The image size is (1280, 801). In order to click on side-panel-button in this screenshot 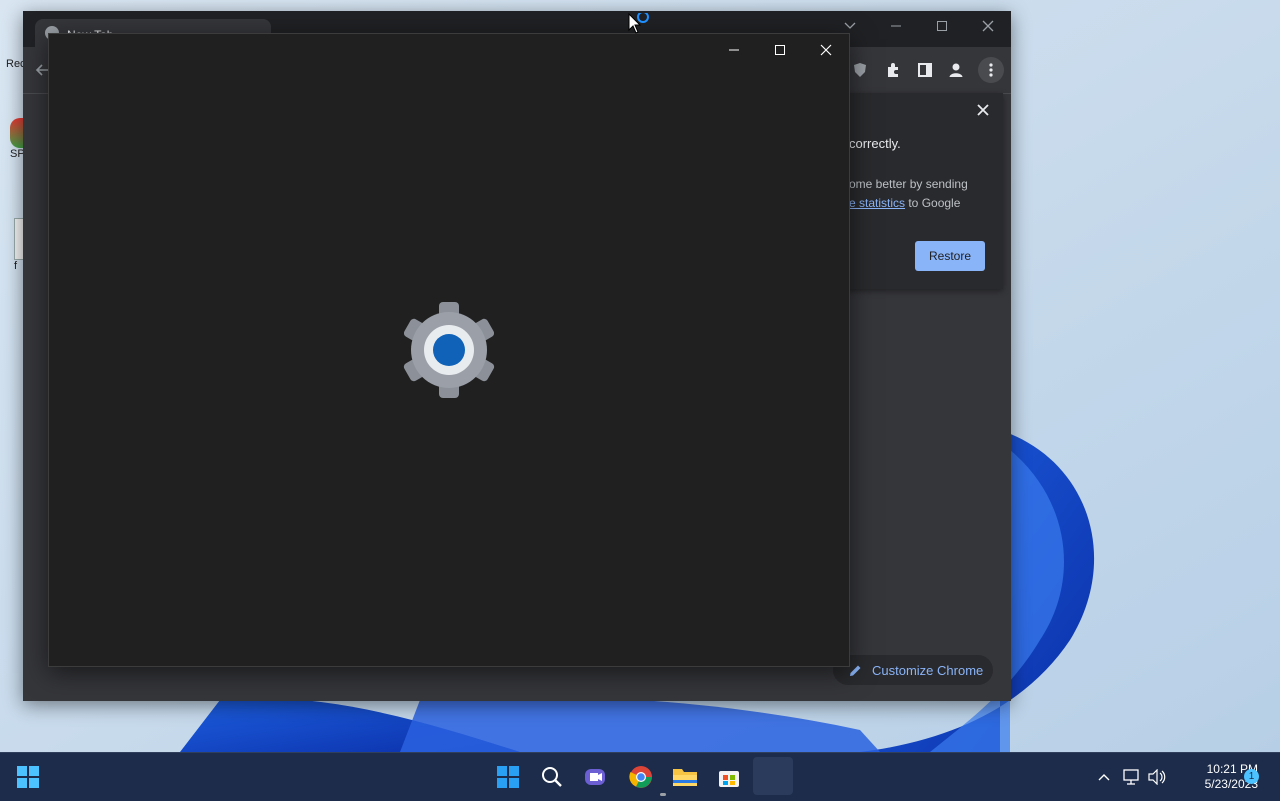, I will do `click(925, 70)`.